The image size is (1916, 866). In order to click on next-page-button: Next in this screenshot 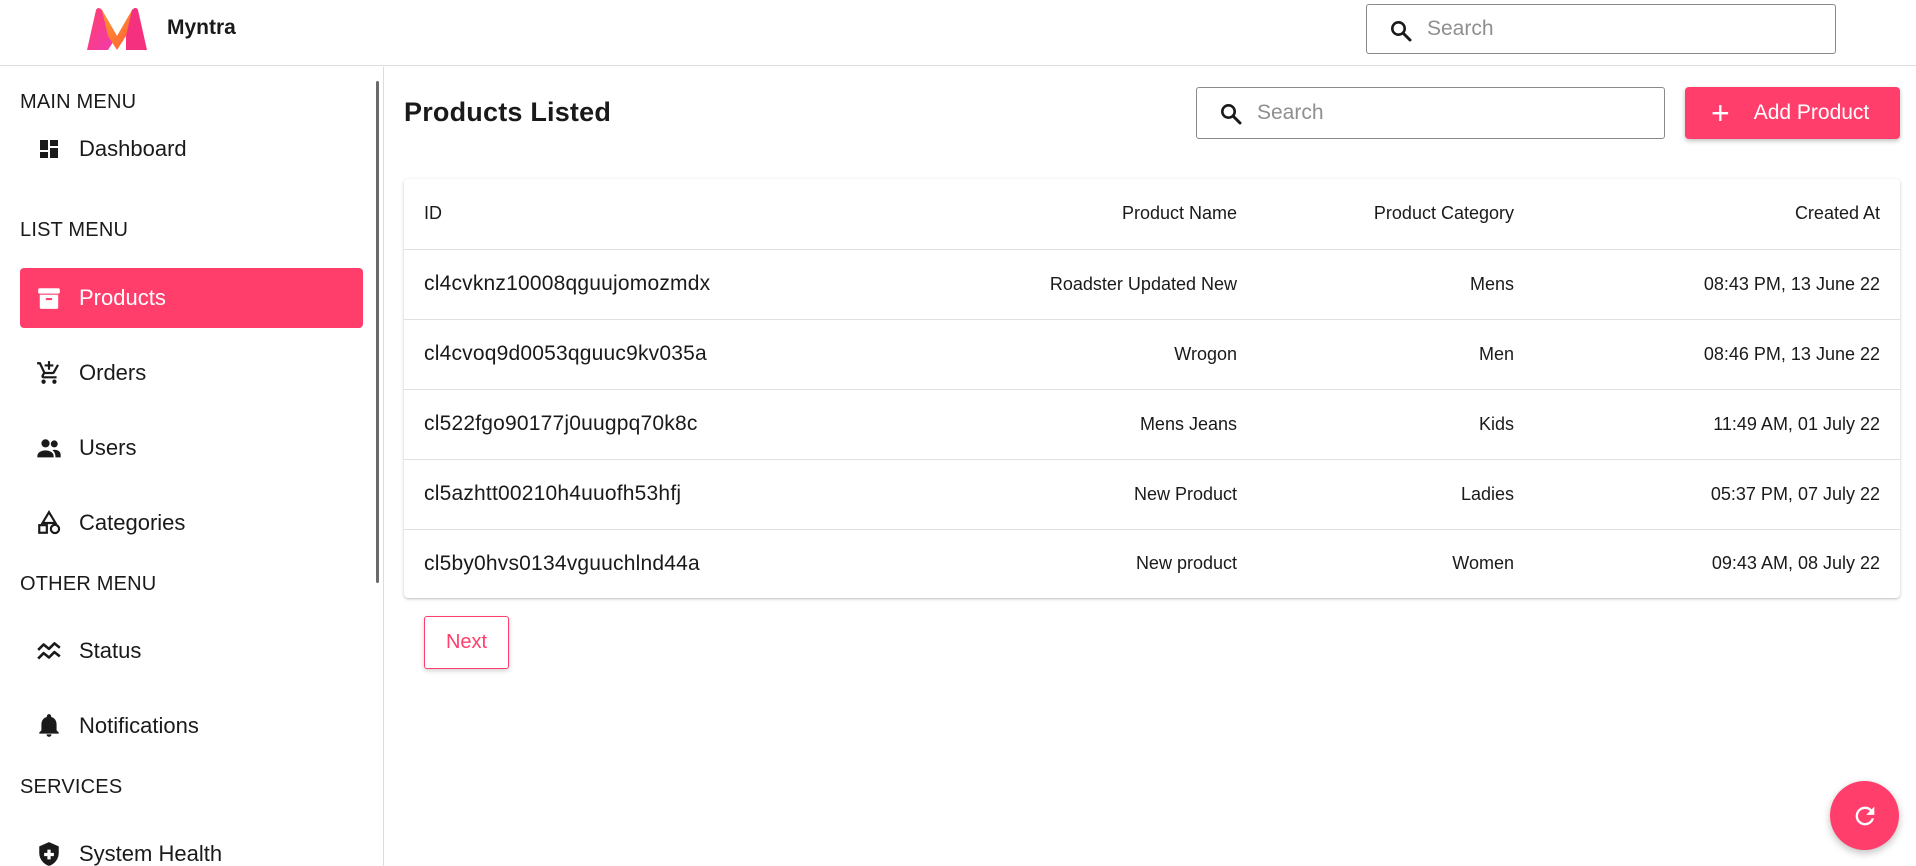, I will do `click(466, 642)`.